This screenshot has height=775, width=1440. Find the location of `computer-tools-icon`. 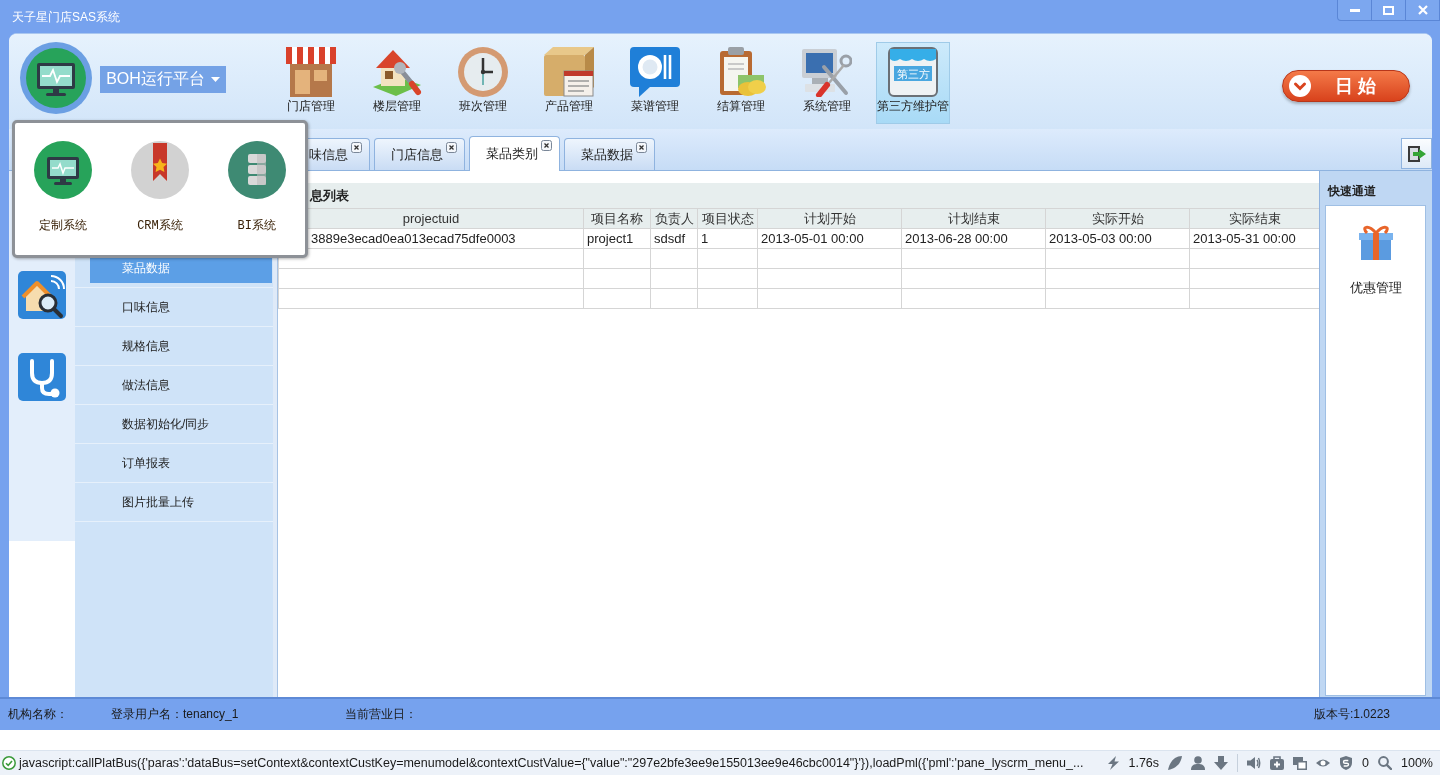

computer-tools-icon is located at coordinates (827, 72).